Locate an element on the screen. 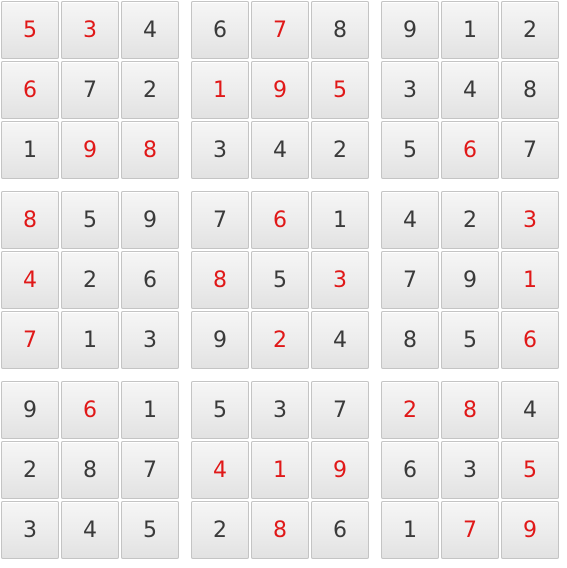 The height and width of the screenshot is (568, 567). sudoku-cell-r2c8: 4 is located at coordinates (470, 90).